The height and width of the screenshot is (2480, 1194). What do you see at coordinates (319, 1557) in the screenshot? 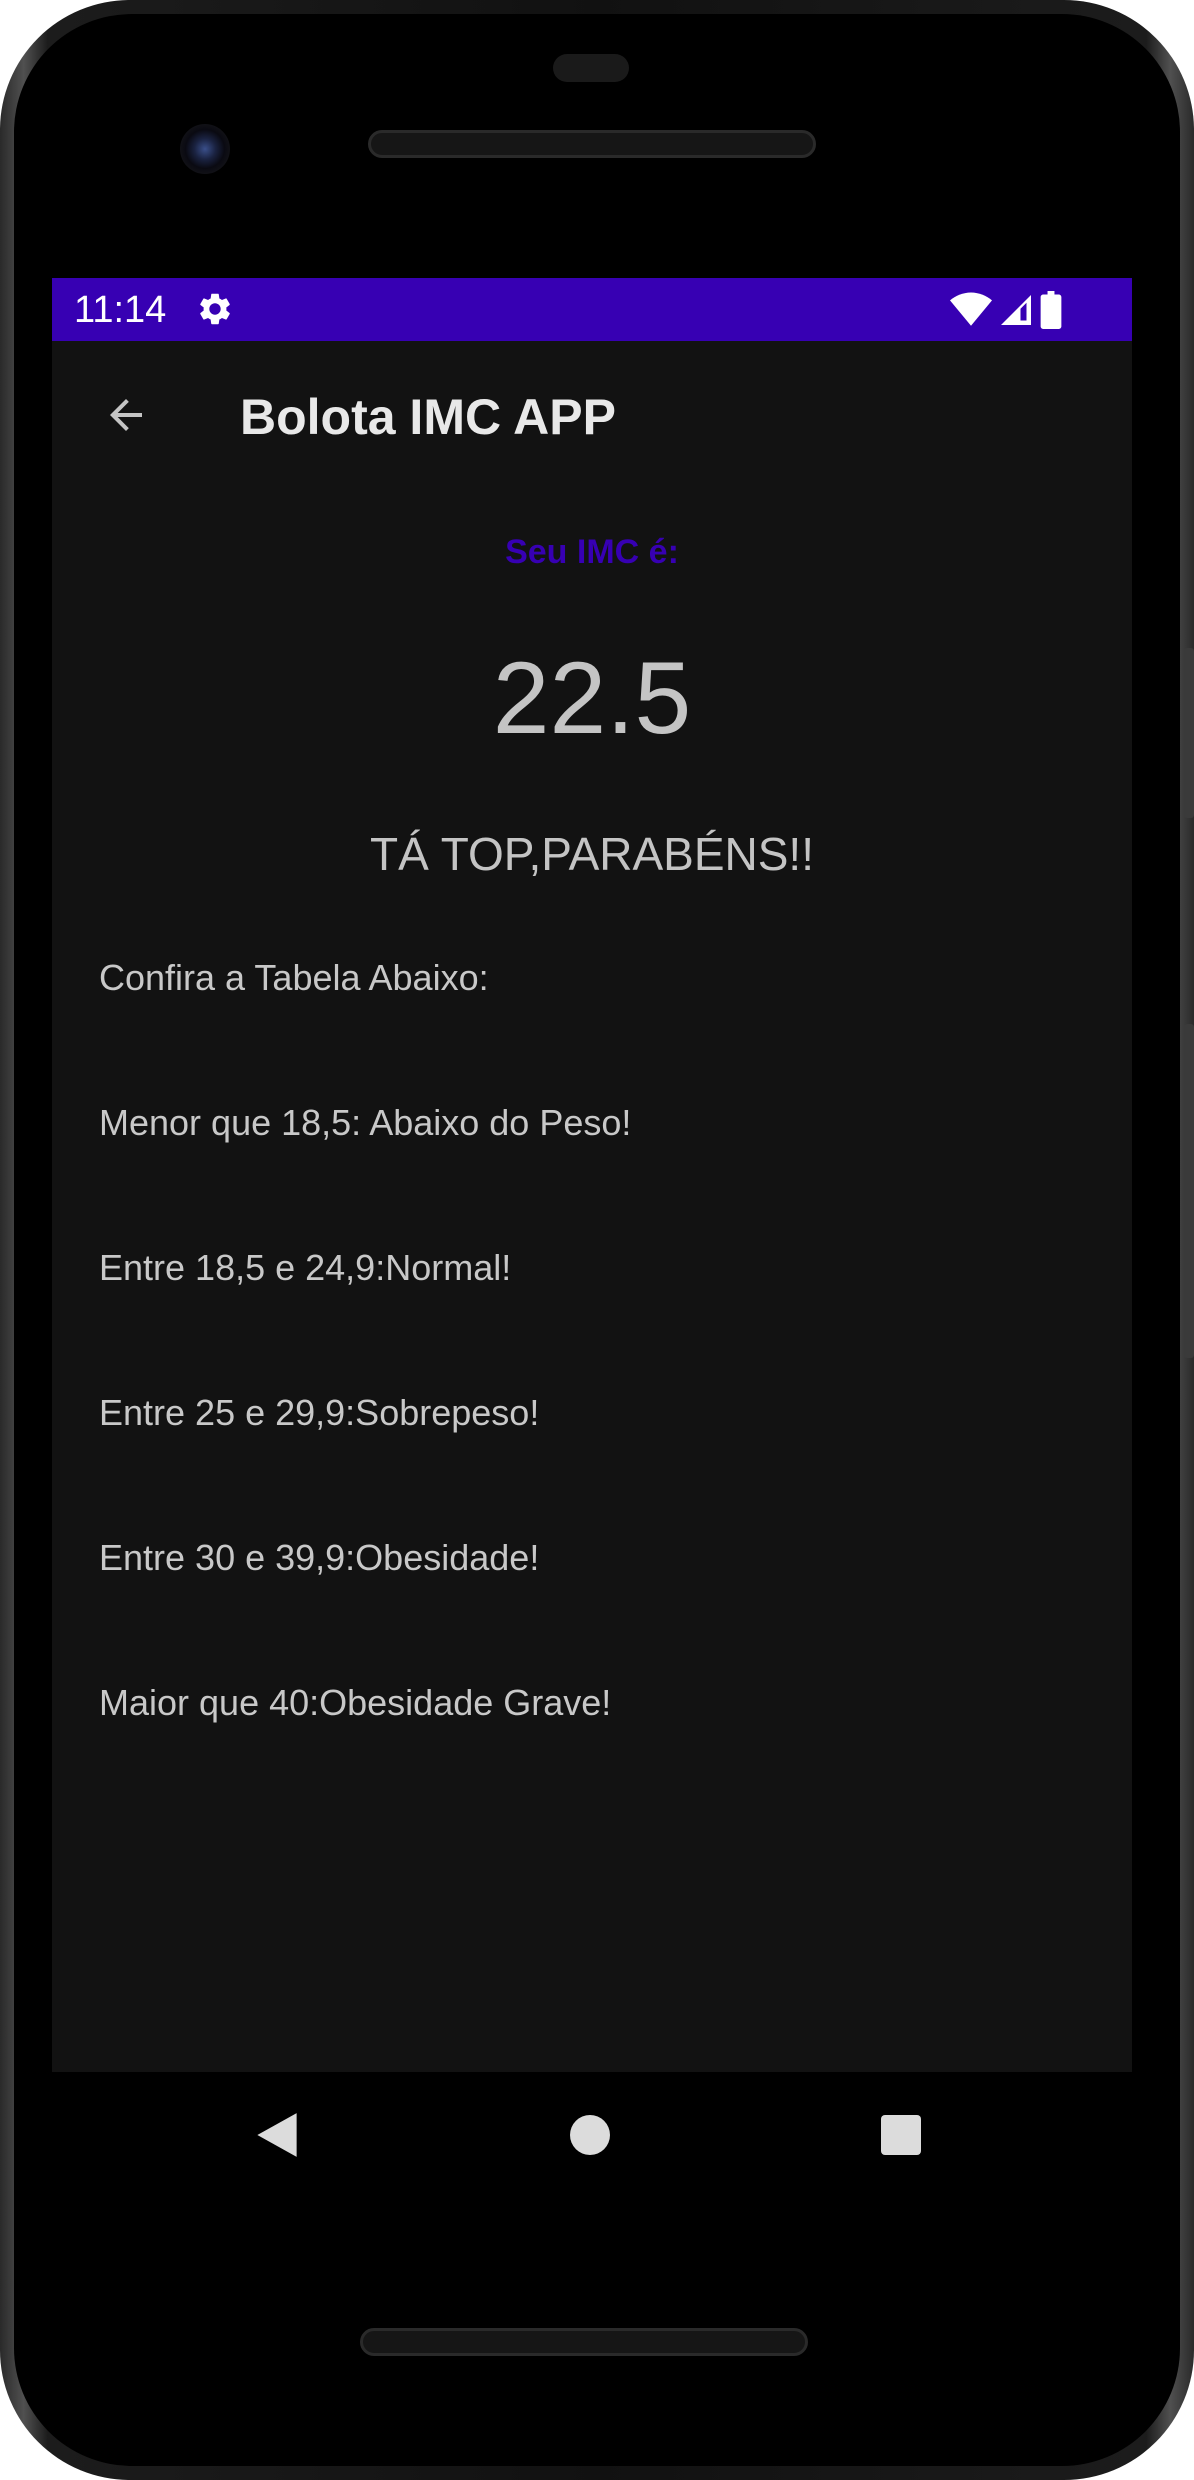
I see `table-row-obesity: Entre 30 e 39,9:Obesidade!` at bounding box center [319, 1557].